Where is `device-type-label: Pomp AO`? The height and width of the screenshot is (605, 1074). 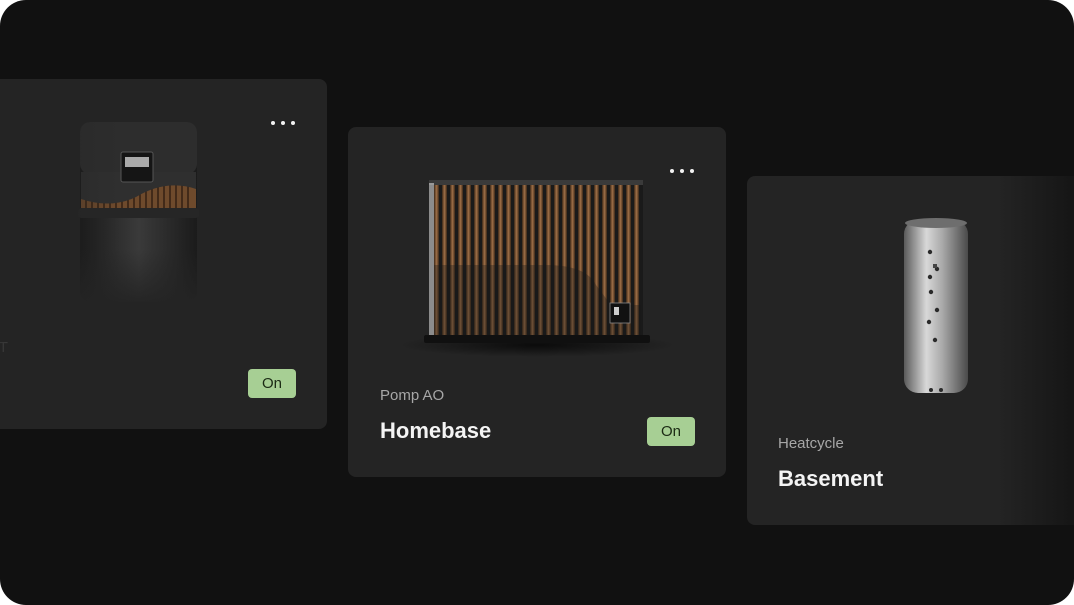 device-type-label: Pomp AO is located at coordinates (412, 395).